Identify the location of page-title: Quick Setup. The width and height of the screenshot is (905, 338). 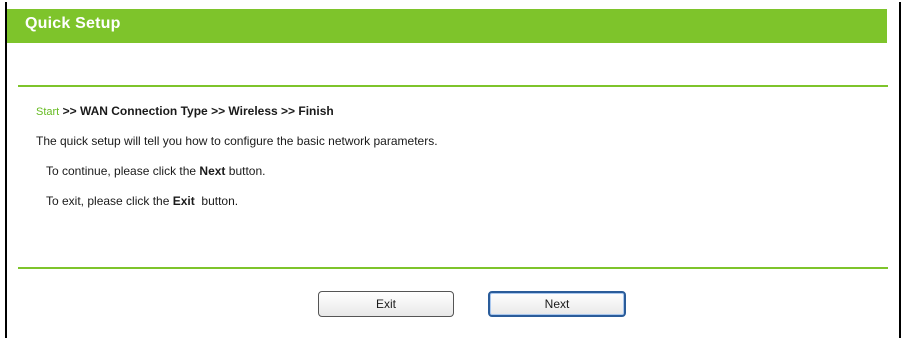
(73, 23).